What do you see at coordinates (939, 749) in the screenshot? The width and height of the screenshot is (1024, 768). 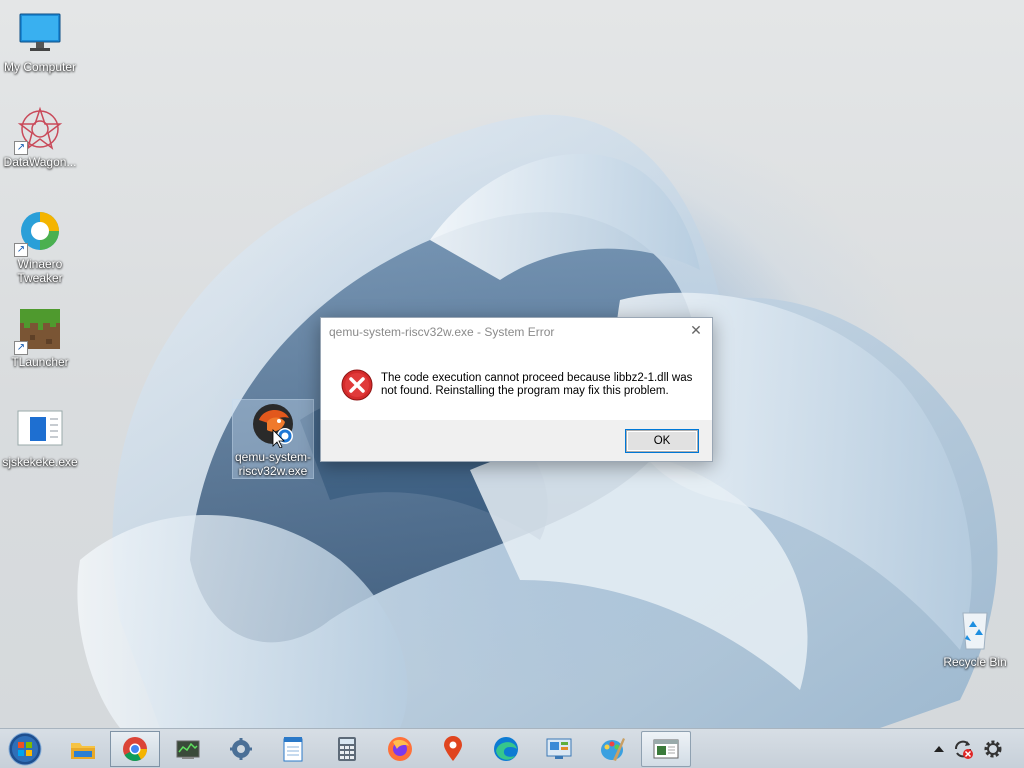 I see `show-hidden-icons` at bounding box center [939, 749].